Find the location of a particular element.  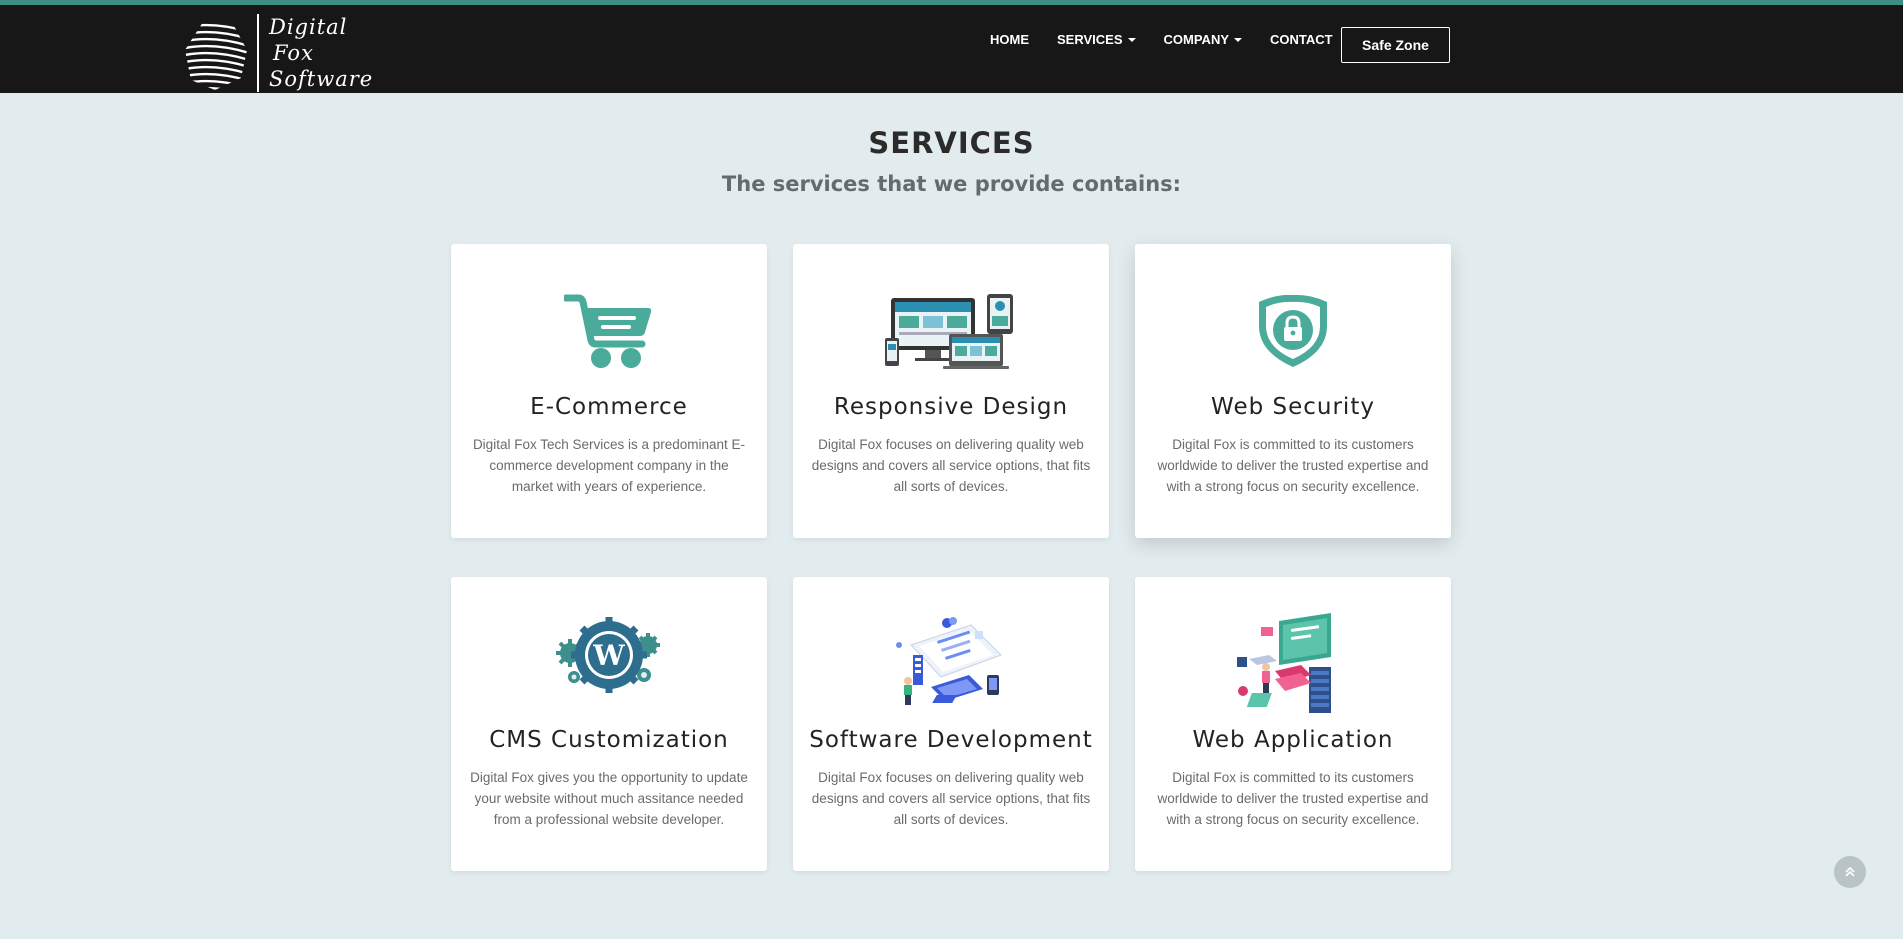

nav-label: COMPANY is located at coordinates (1196, 39).